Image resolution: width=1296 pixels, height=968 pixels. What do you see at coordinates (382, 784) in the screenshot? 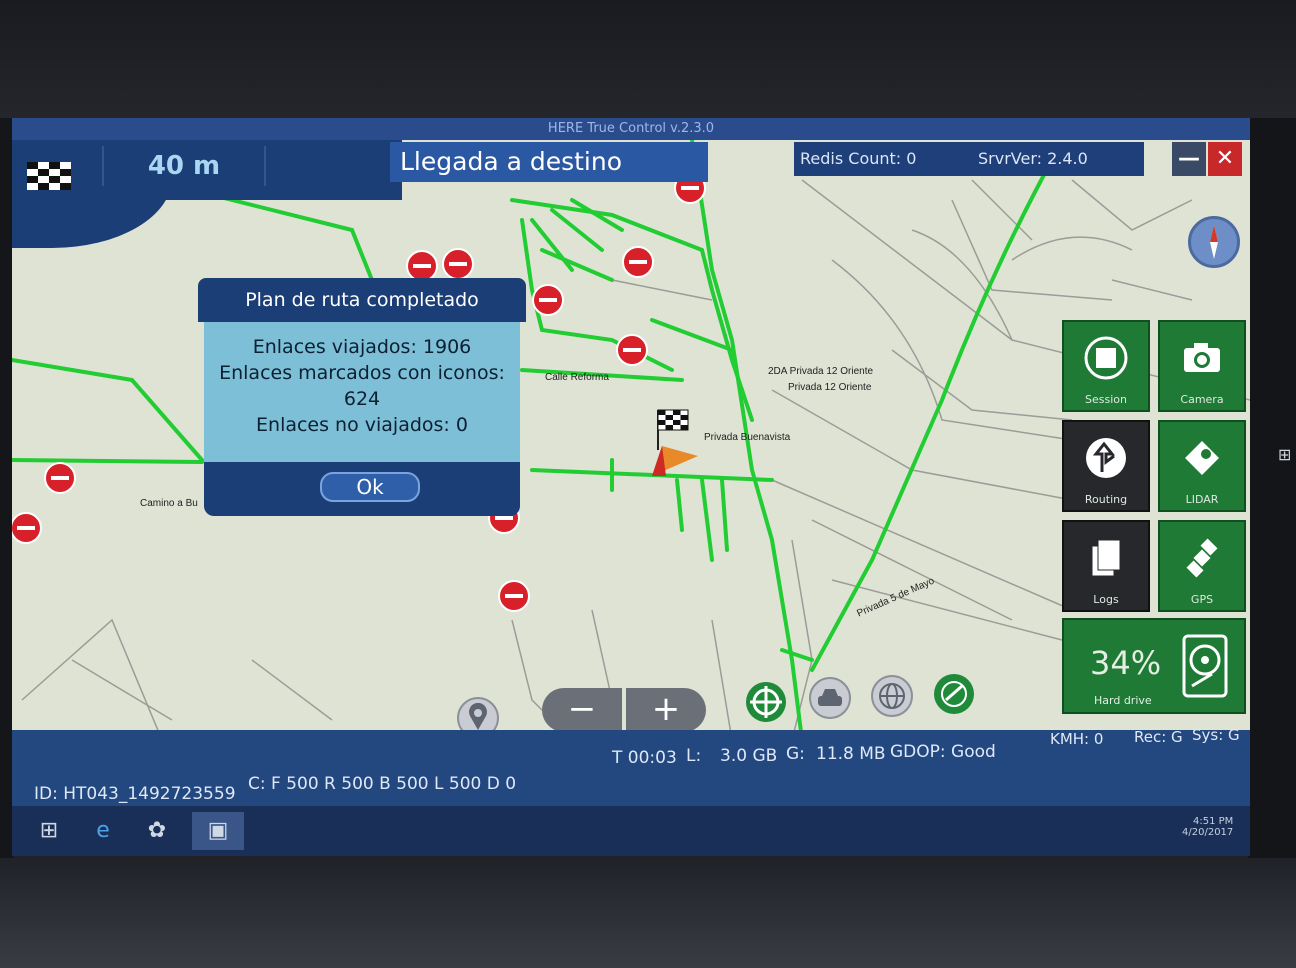
I see `counts-summary: C: F 500 R 500 B 500 L 500 D 0` at bounding box center [382, 784].